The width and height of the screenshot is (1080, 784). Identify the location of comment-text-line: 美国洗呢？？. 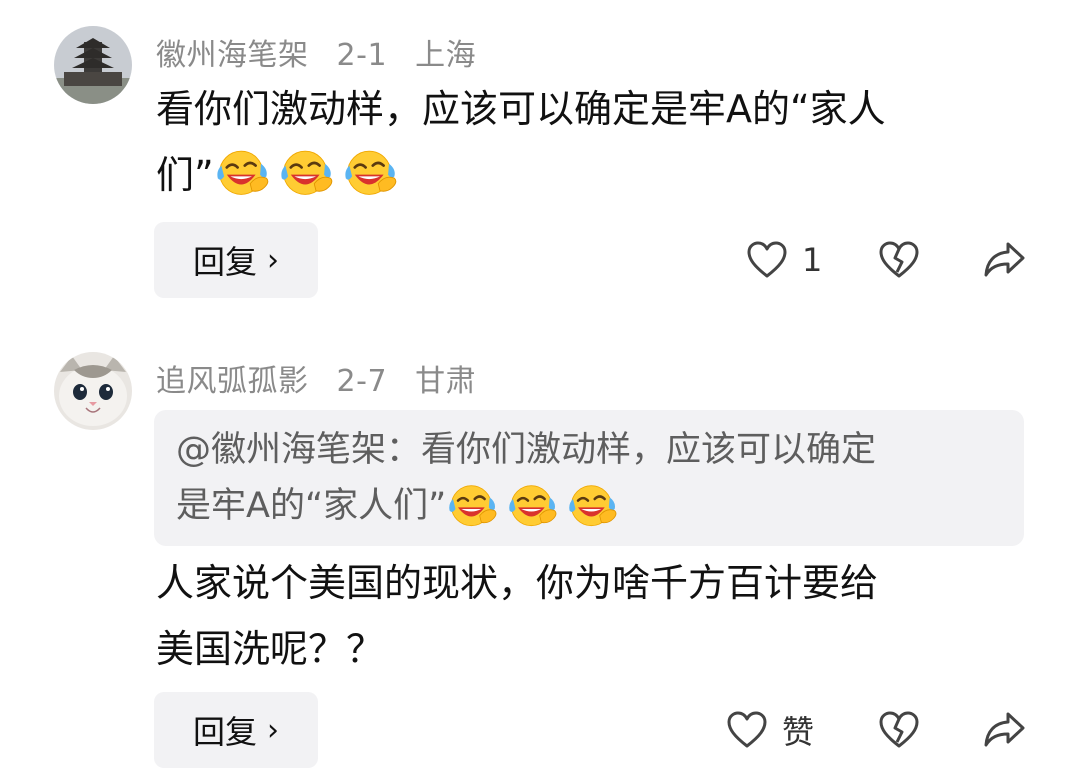
(270, 649).